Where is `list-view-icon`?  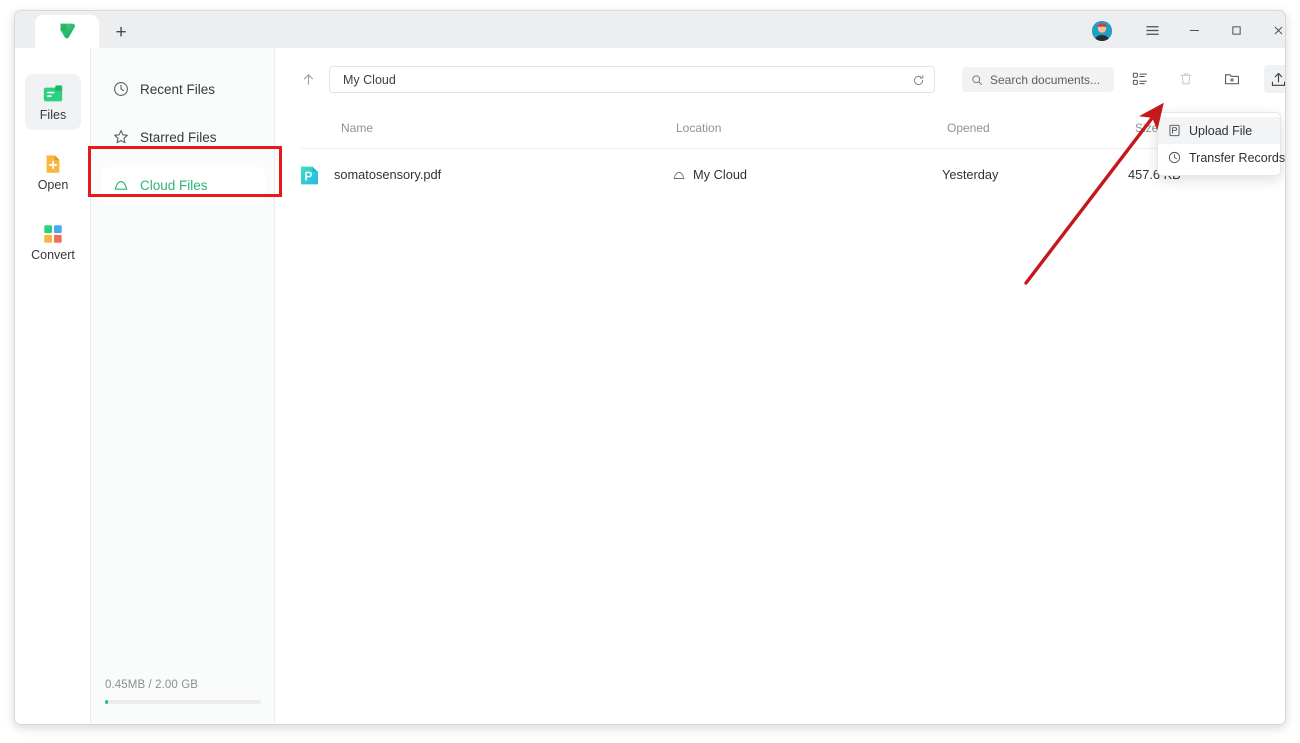 list-view-icon is located at coordinates (1139, 78).